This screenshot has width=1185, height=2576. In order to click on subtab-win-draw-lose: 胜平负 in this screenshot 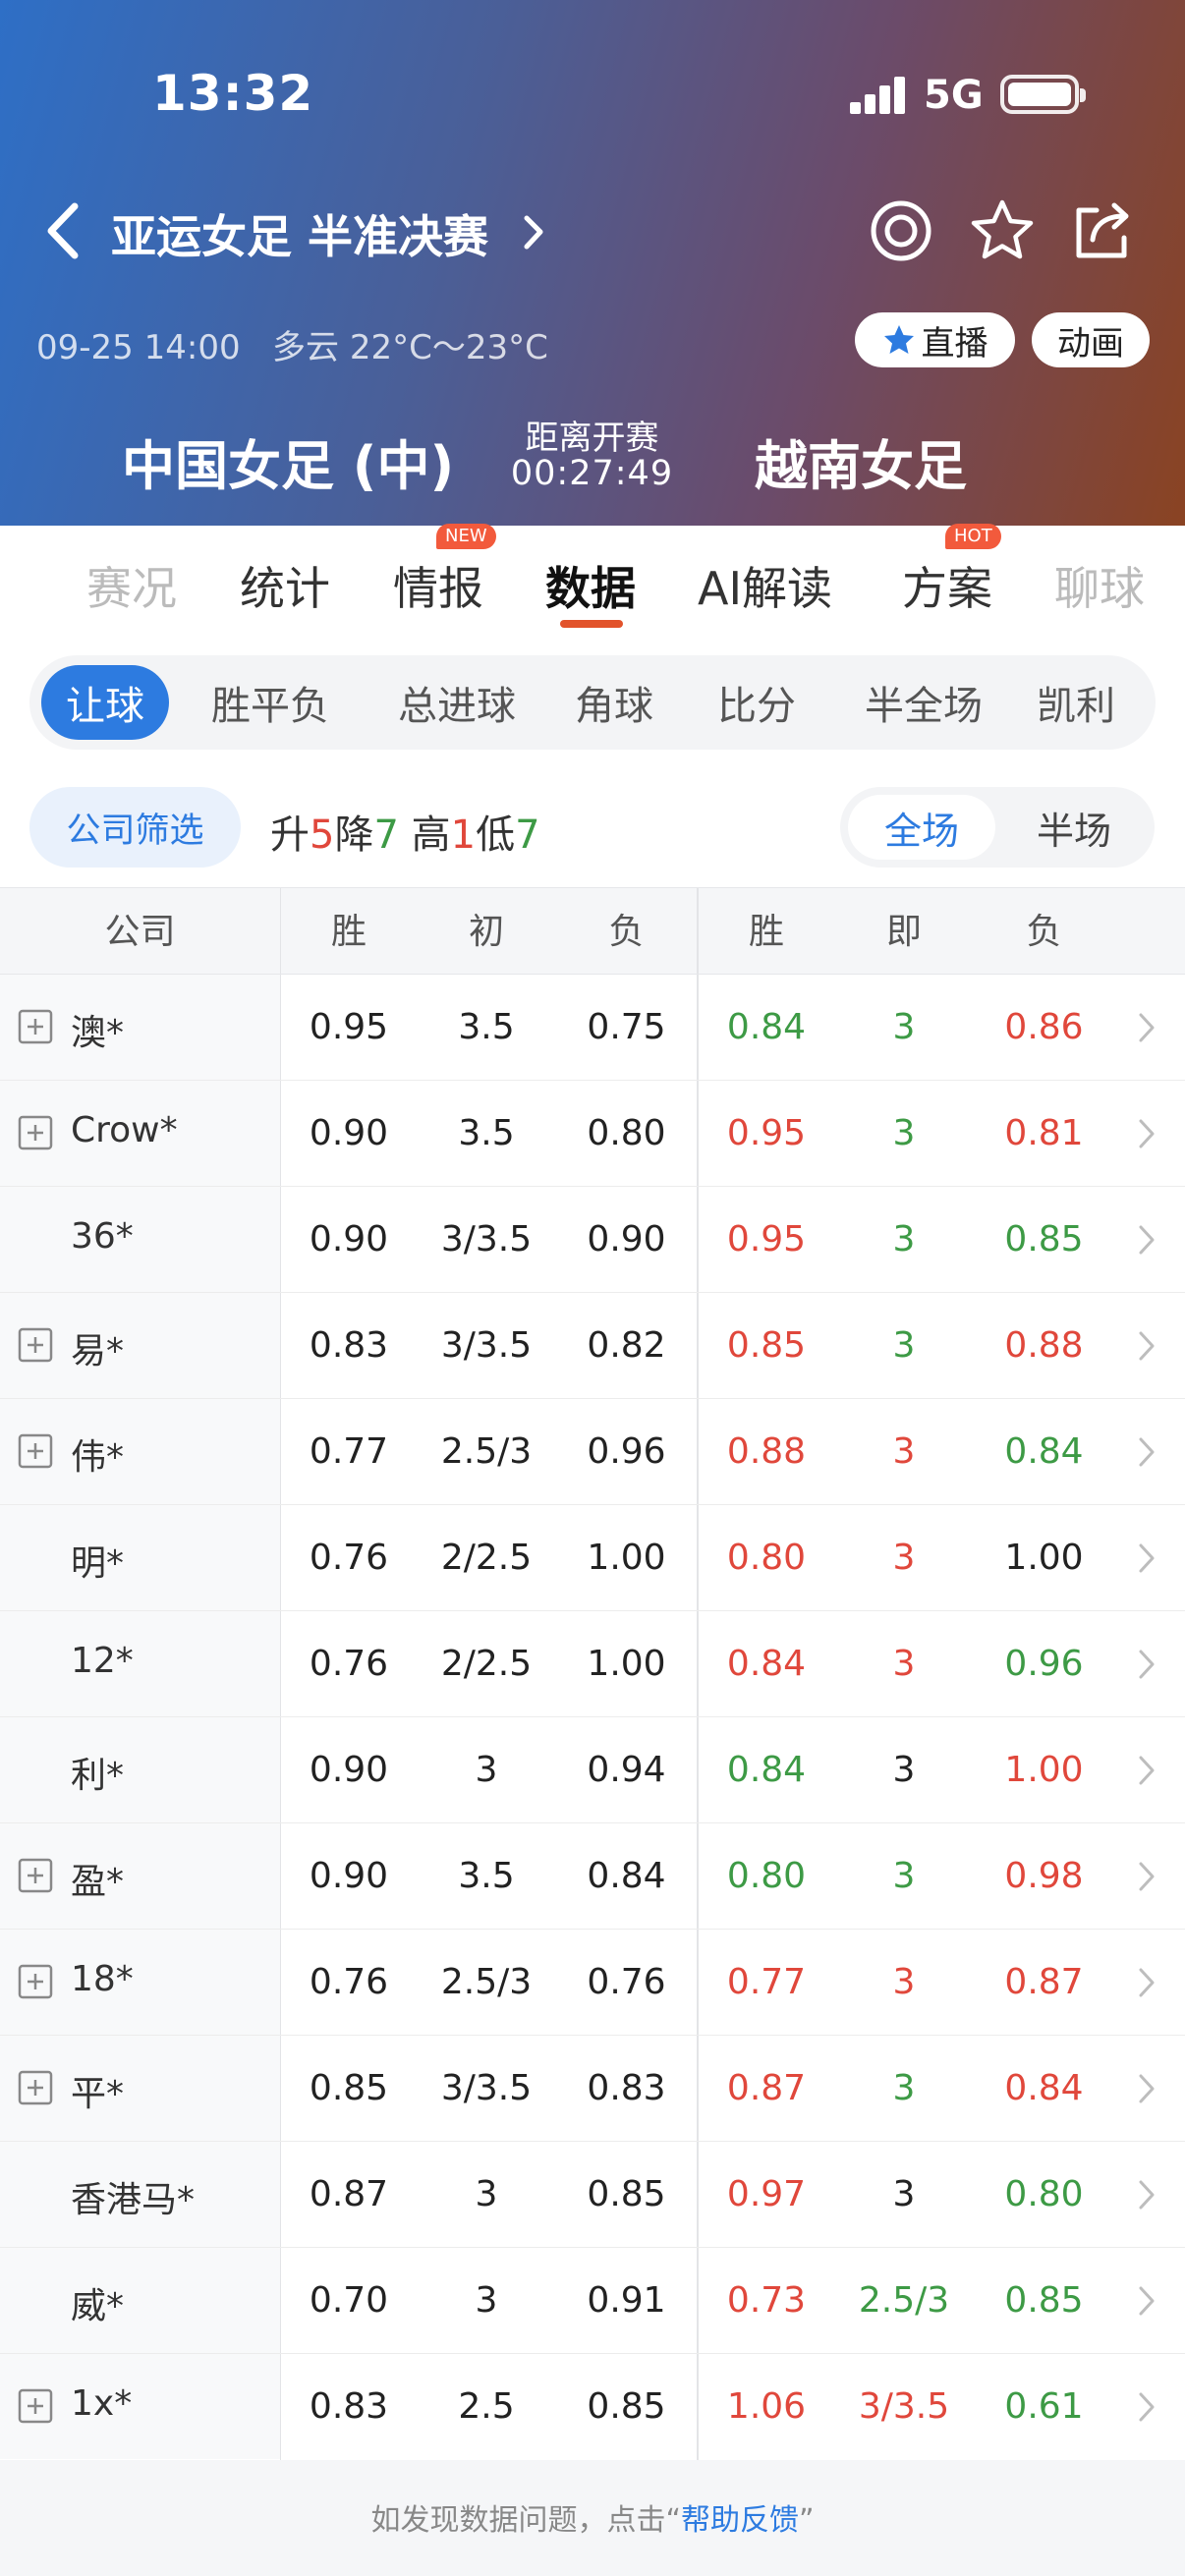, I will do `click(271, 702)`.